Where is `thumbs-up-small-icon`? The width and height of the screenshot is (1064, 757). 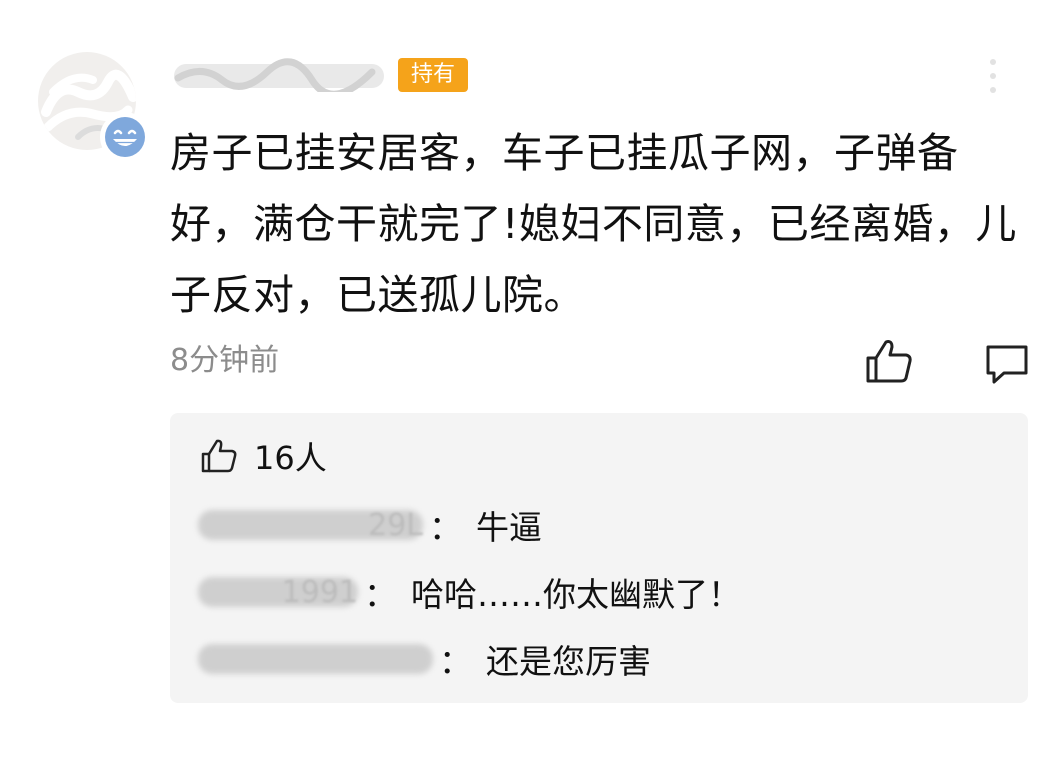
thumbs-up-small-icon is located at coordinates (219, 456).